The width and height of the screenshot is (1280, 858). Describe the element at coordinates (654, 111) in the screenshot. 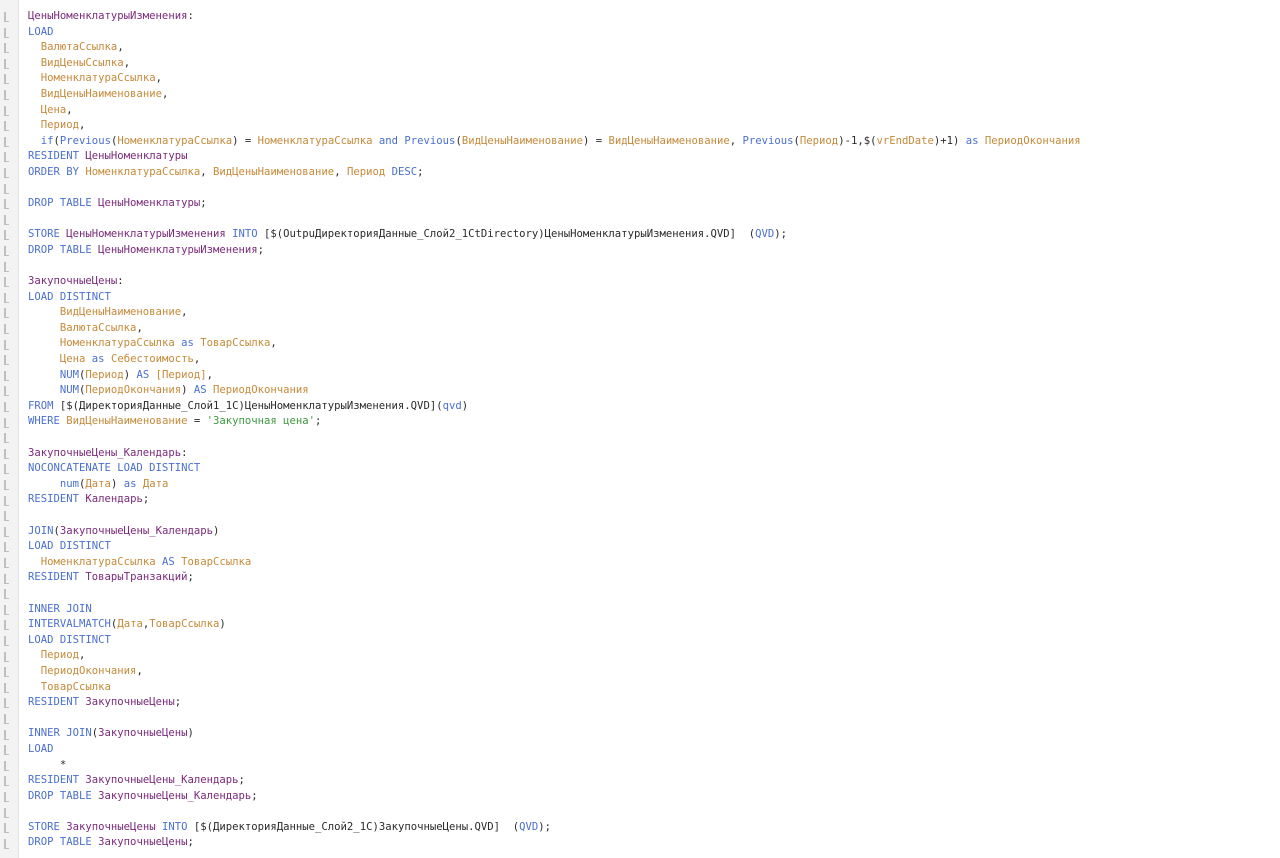

I see `code-line: Цена,` at that location.